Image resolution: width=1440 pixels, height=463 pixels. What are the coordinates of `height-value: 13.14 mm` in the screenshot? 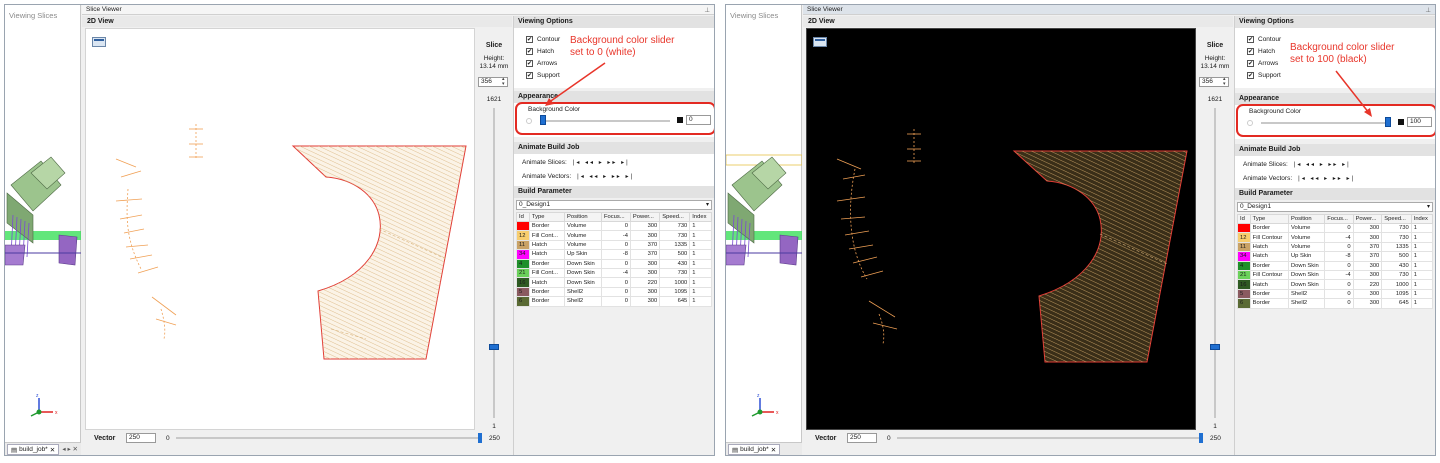 It's located at (1215, 66).